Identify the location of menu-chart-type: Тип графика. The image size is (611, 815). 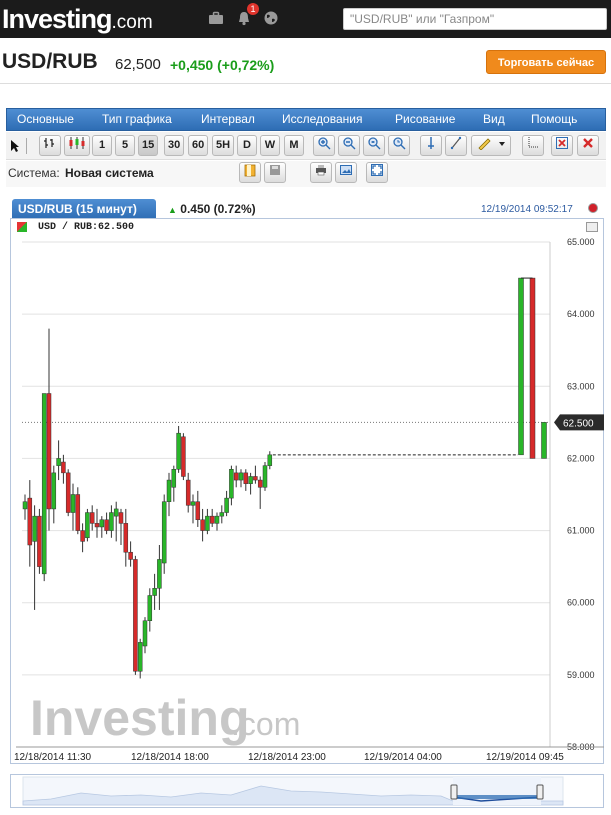
(137, 119).